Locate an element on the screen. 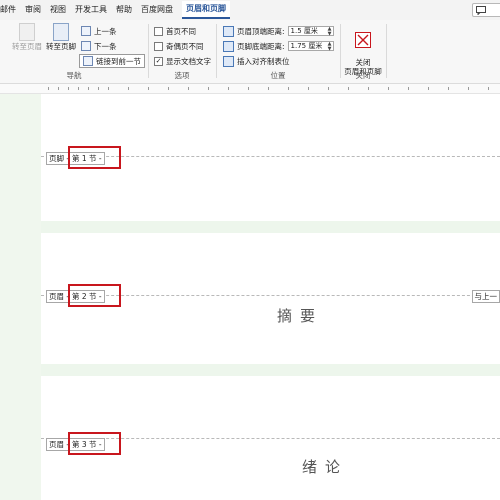 The image size is (500, 500). goto-header-button: 转至页眉 is located at coordinates (27, 37).